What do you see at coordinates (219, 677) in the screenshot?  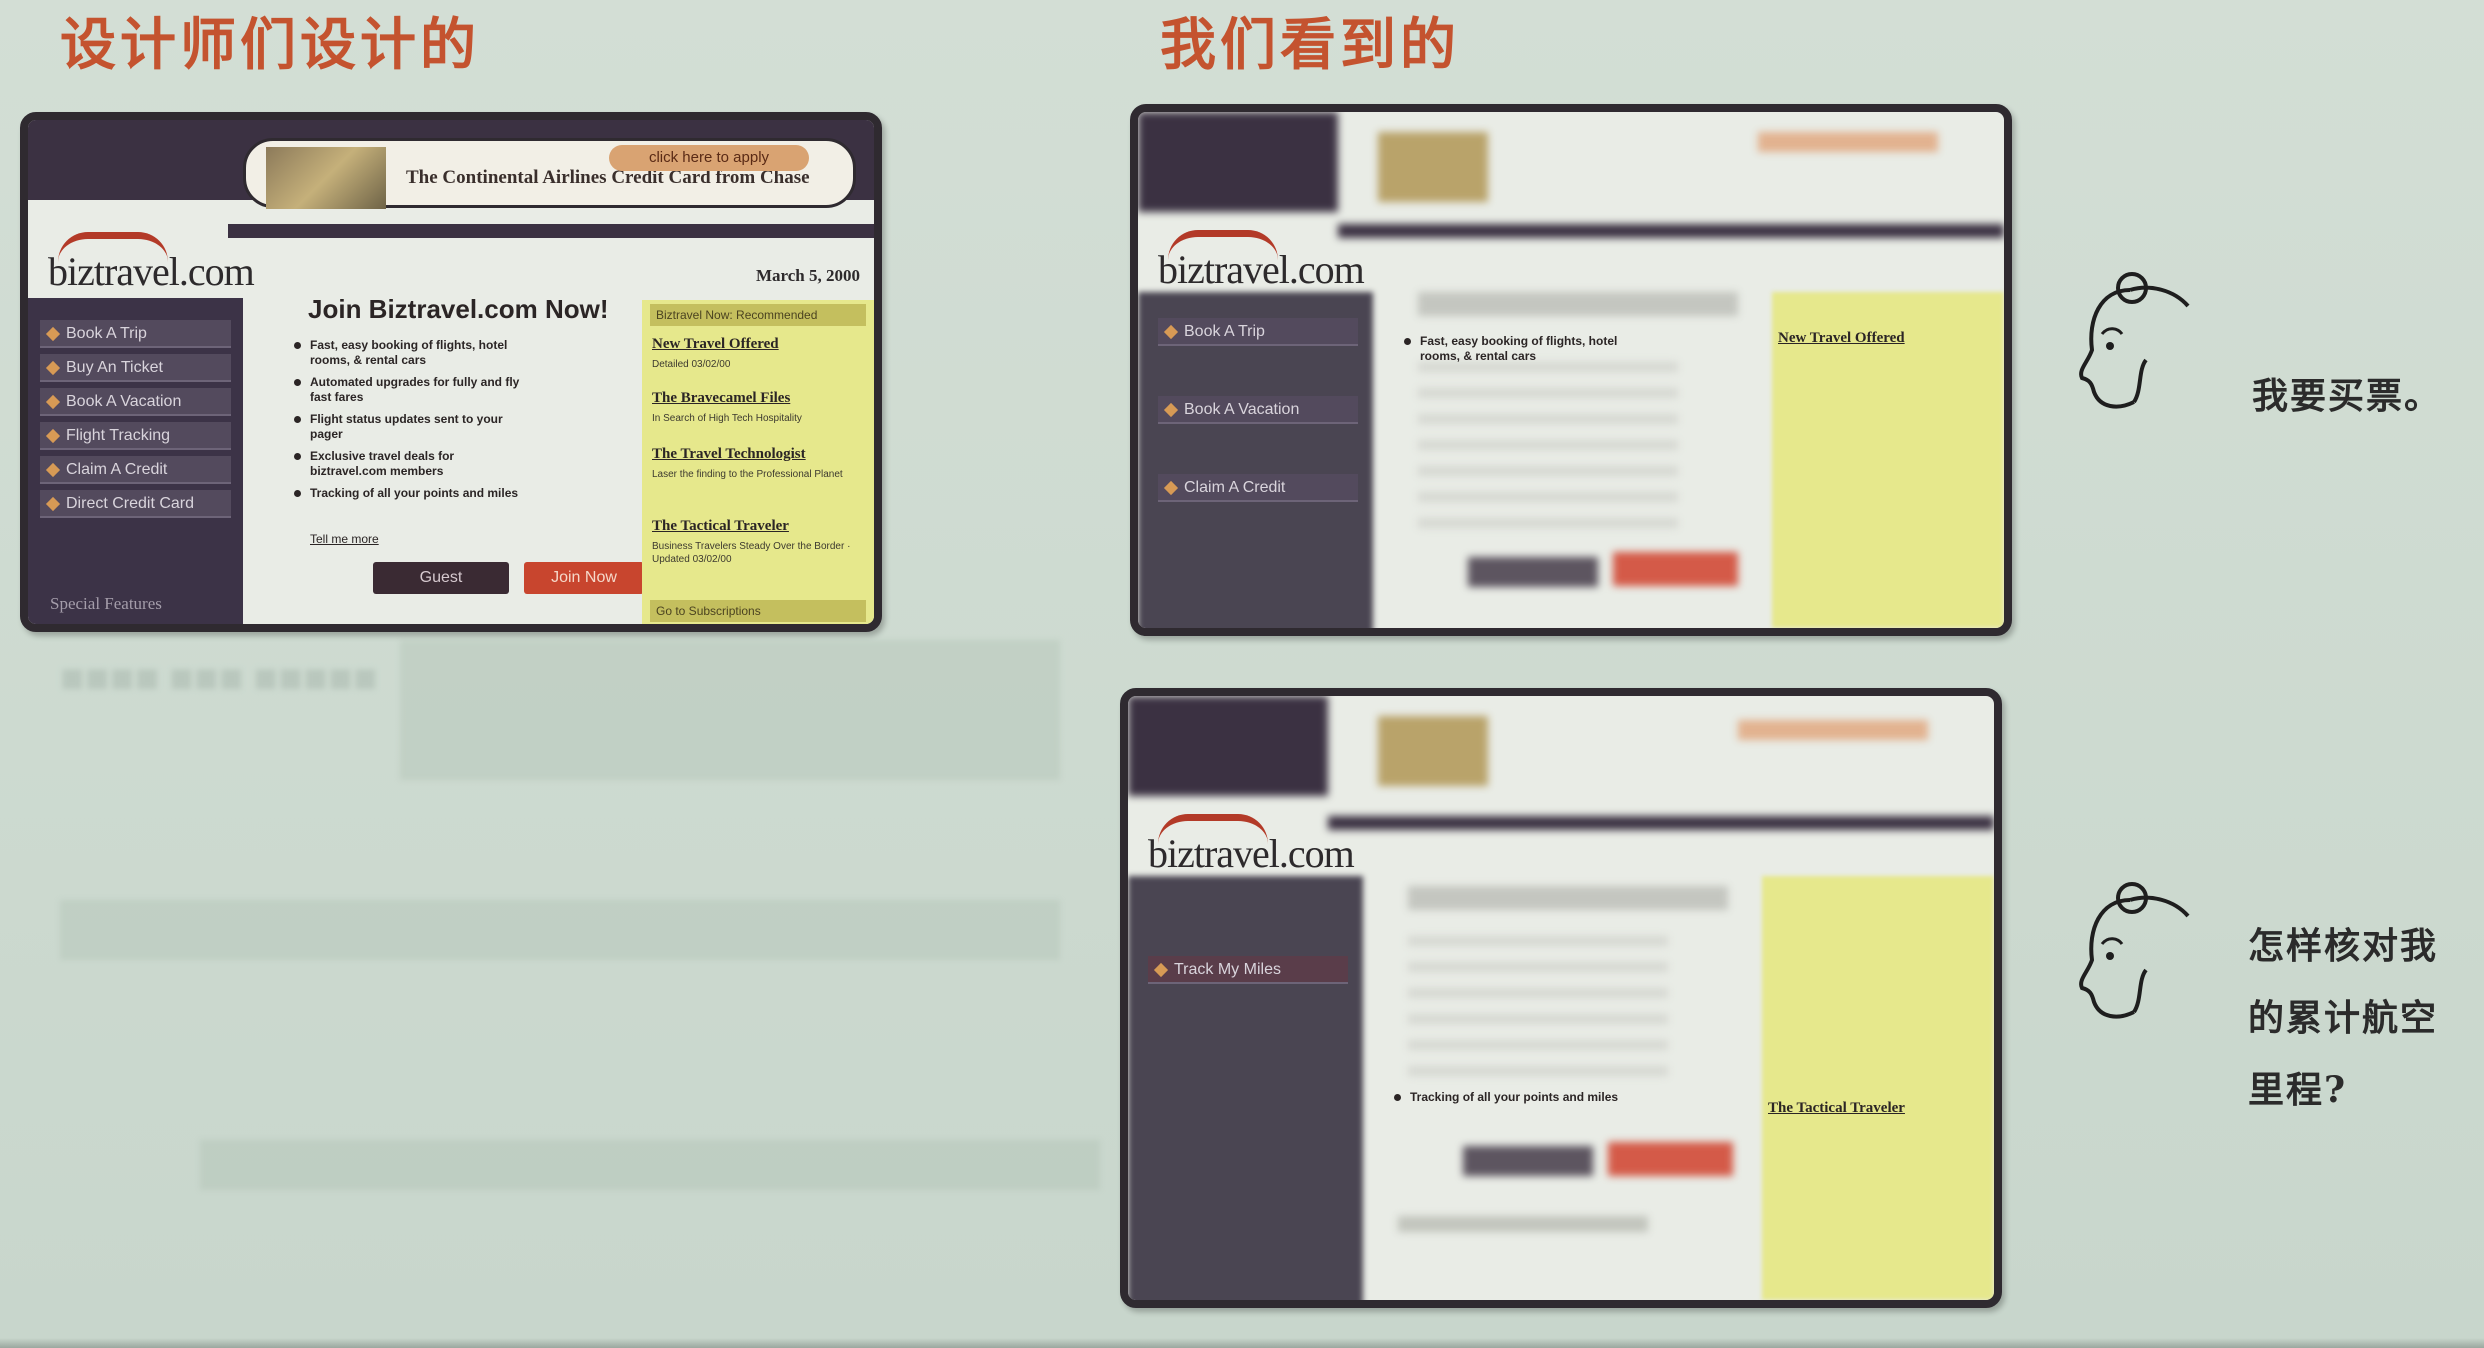 I see `ghost-text: ◼◼◼◼ ◼◼◼ ◼◼◼◼◼` at bounding box center [219, 677].